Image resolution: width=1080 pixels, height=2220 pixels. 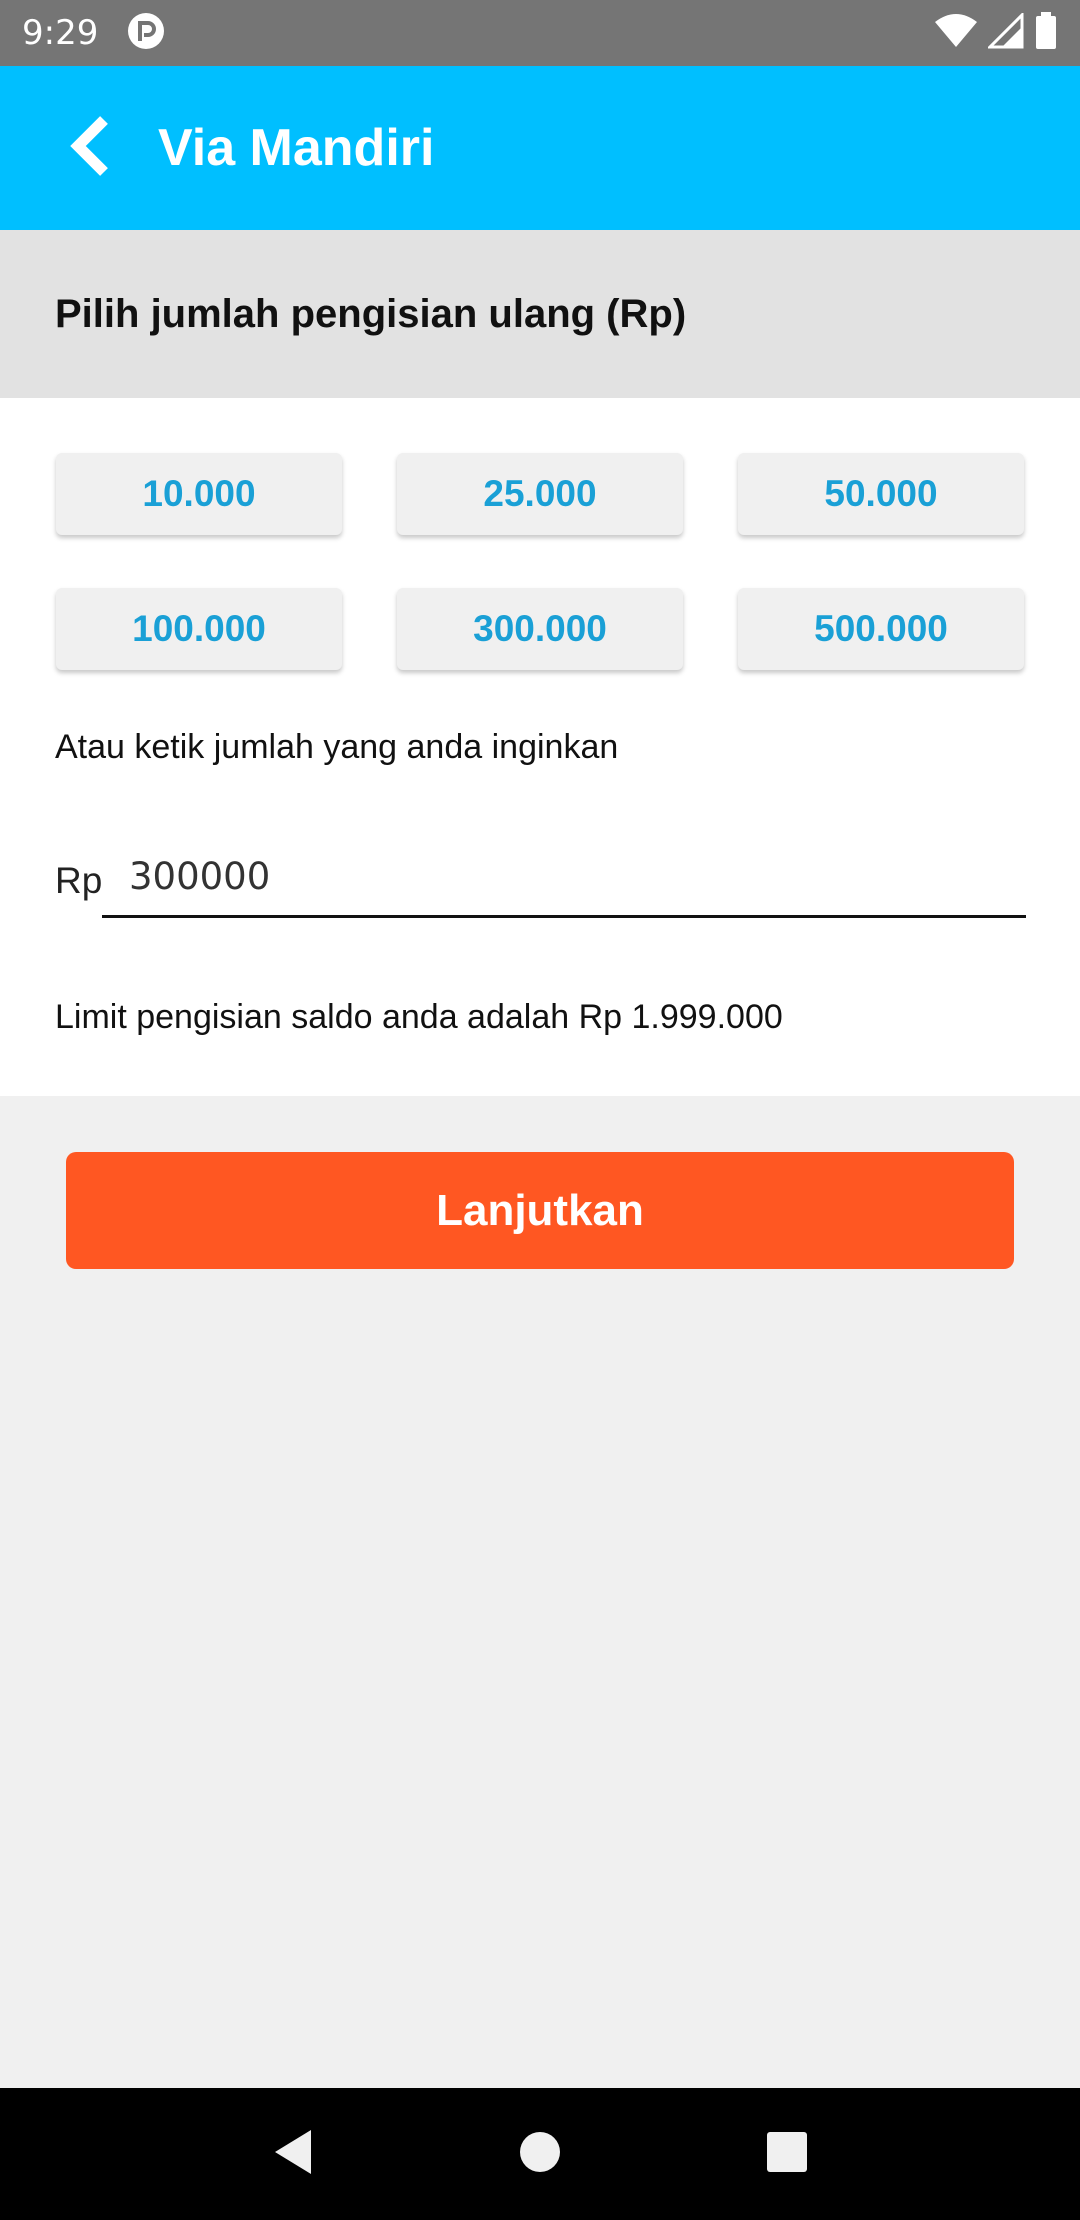 I want to click on amount-option-25000: 25.000, so click(x=540, y=494).